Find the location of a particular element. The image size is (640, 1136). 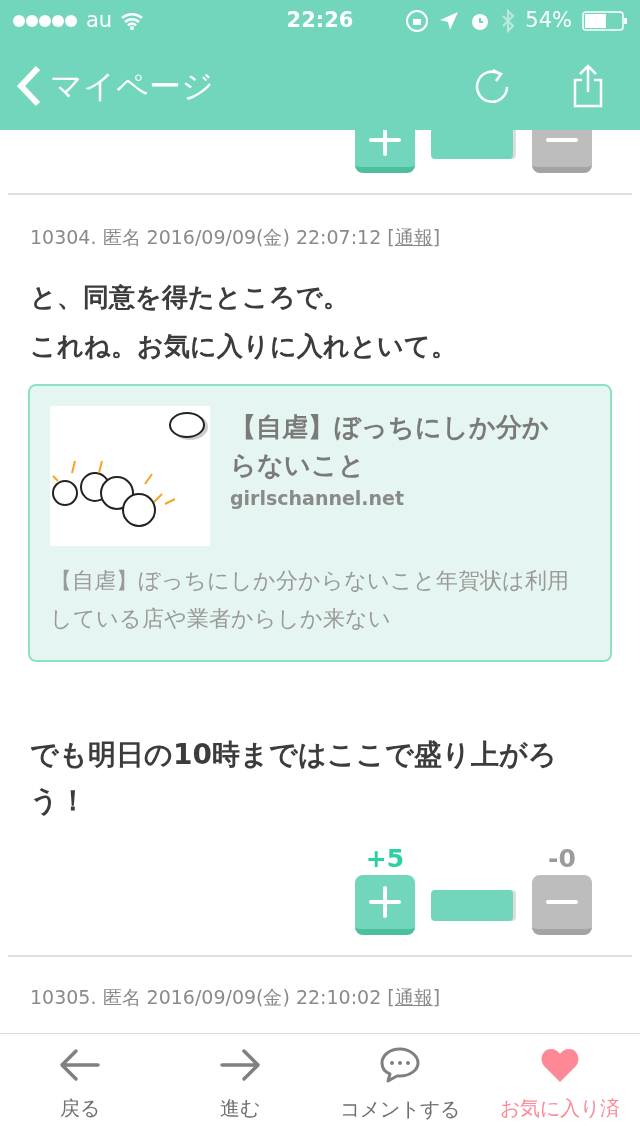

heart-icon is located at coordinates (560, 1065).